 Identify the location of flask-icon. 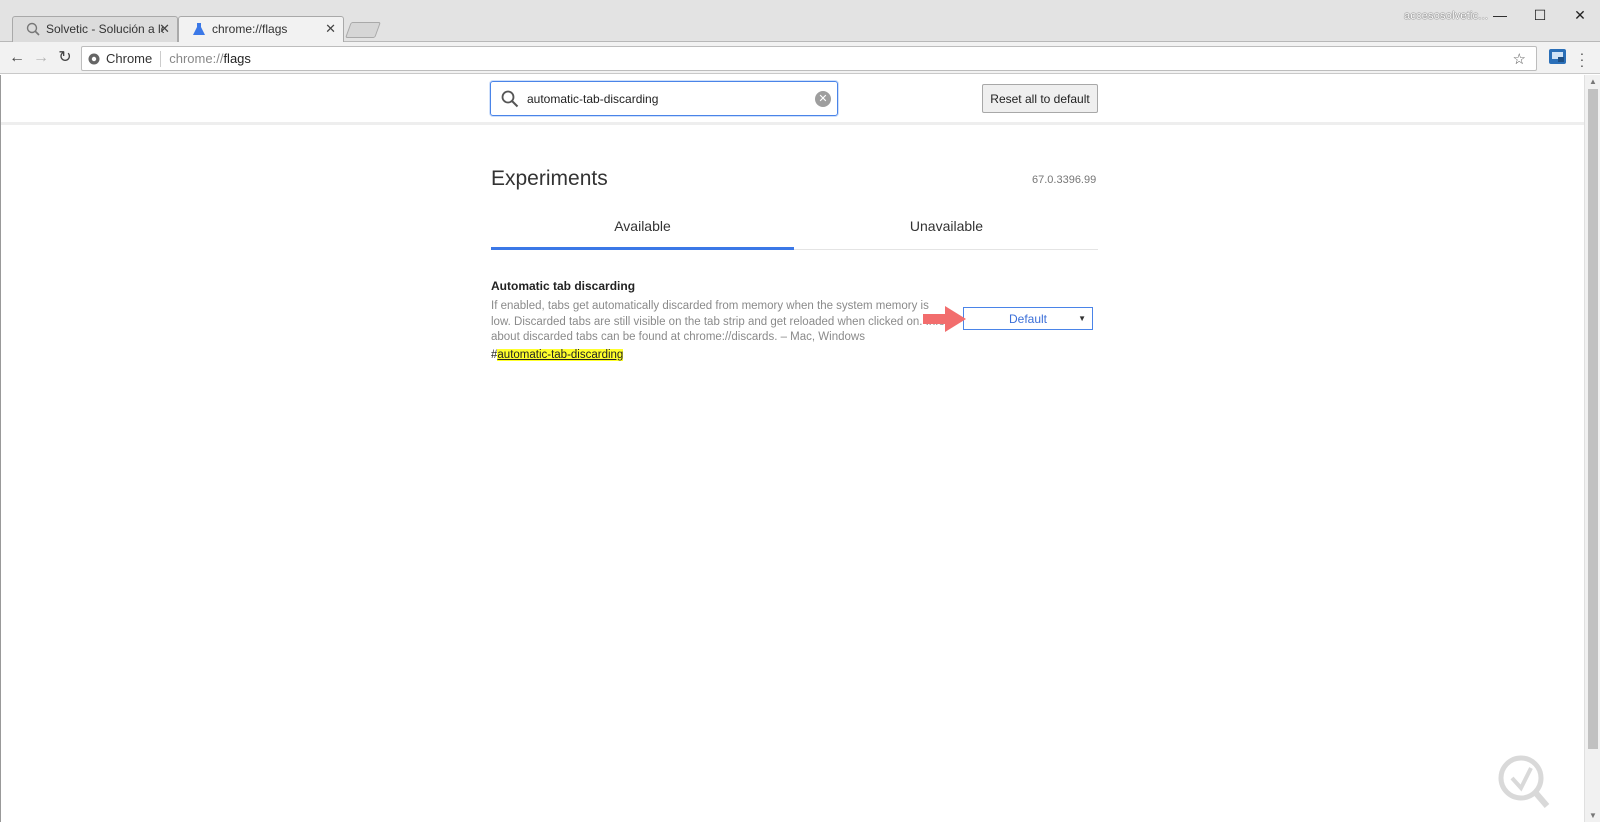
(199, 29).